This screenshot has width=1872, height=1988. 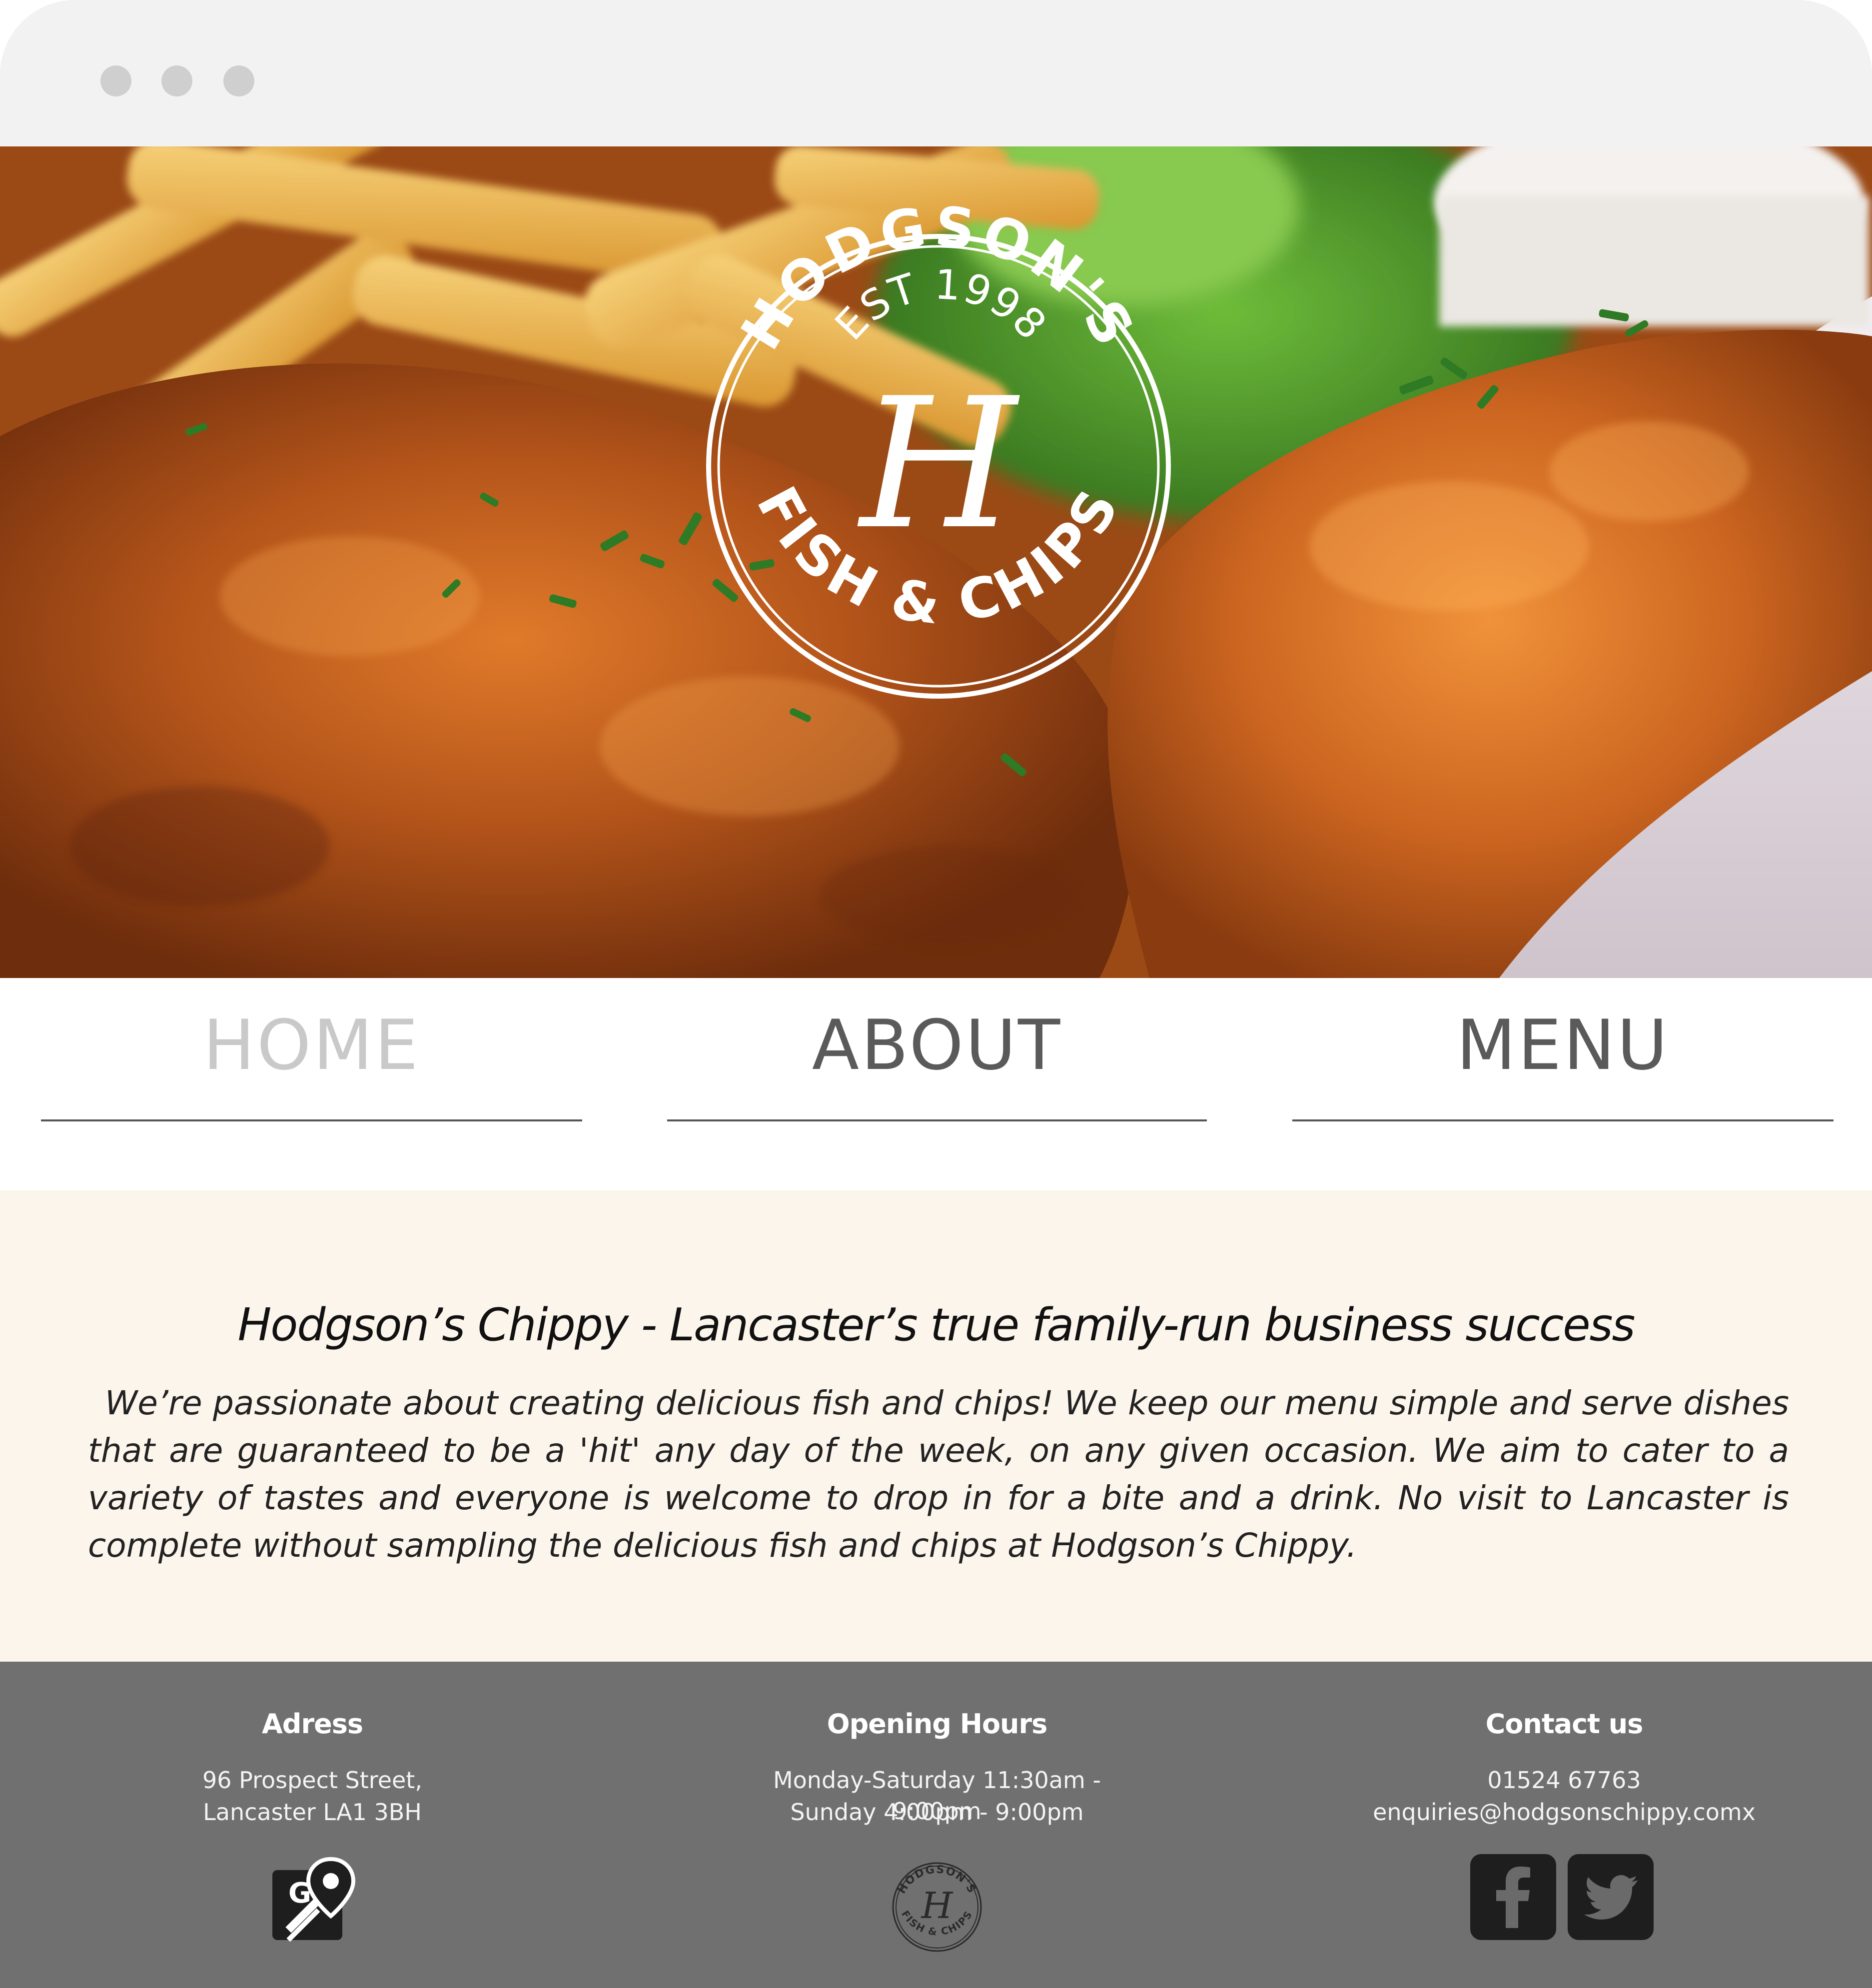 What do you see at coordinates (176, 80) in the screenshot?
I see `window-minimize-dot` at bounding box center [176, 80].